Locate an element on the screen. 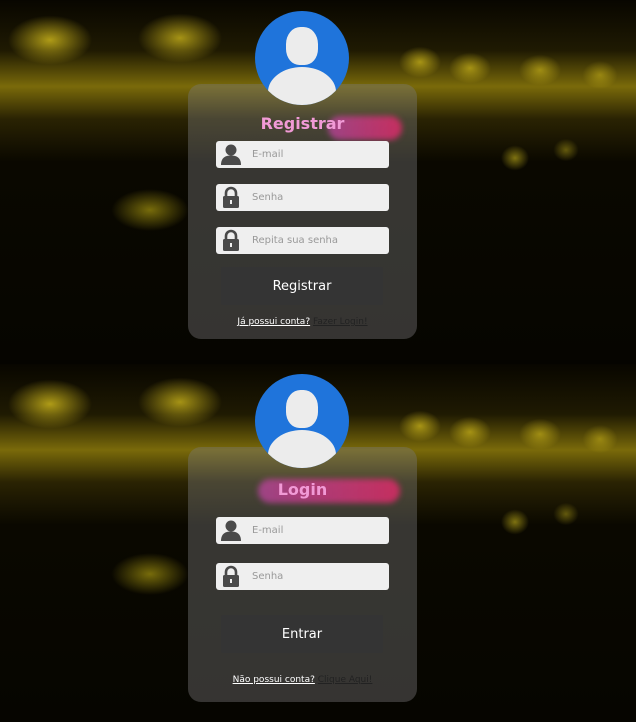 This screenshot has width=636, height=722. login-password-input is located at coordinates (317, 576).